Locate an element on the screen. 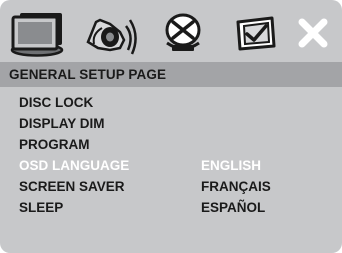  page-header: GENERAL SETUP PAGE is located at coordinates (171, 74).